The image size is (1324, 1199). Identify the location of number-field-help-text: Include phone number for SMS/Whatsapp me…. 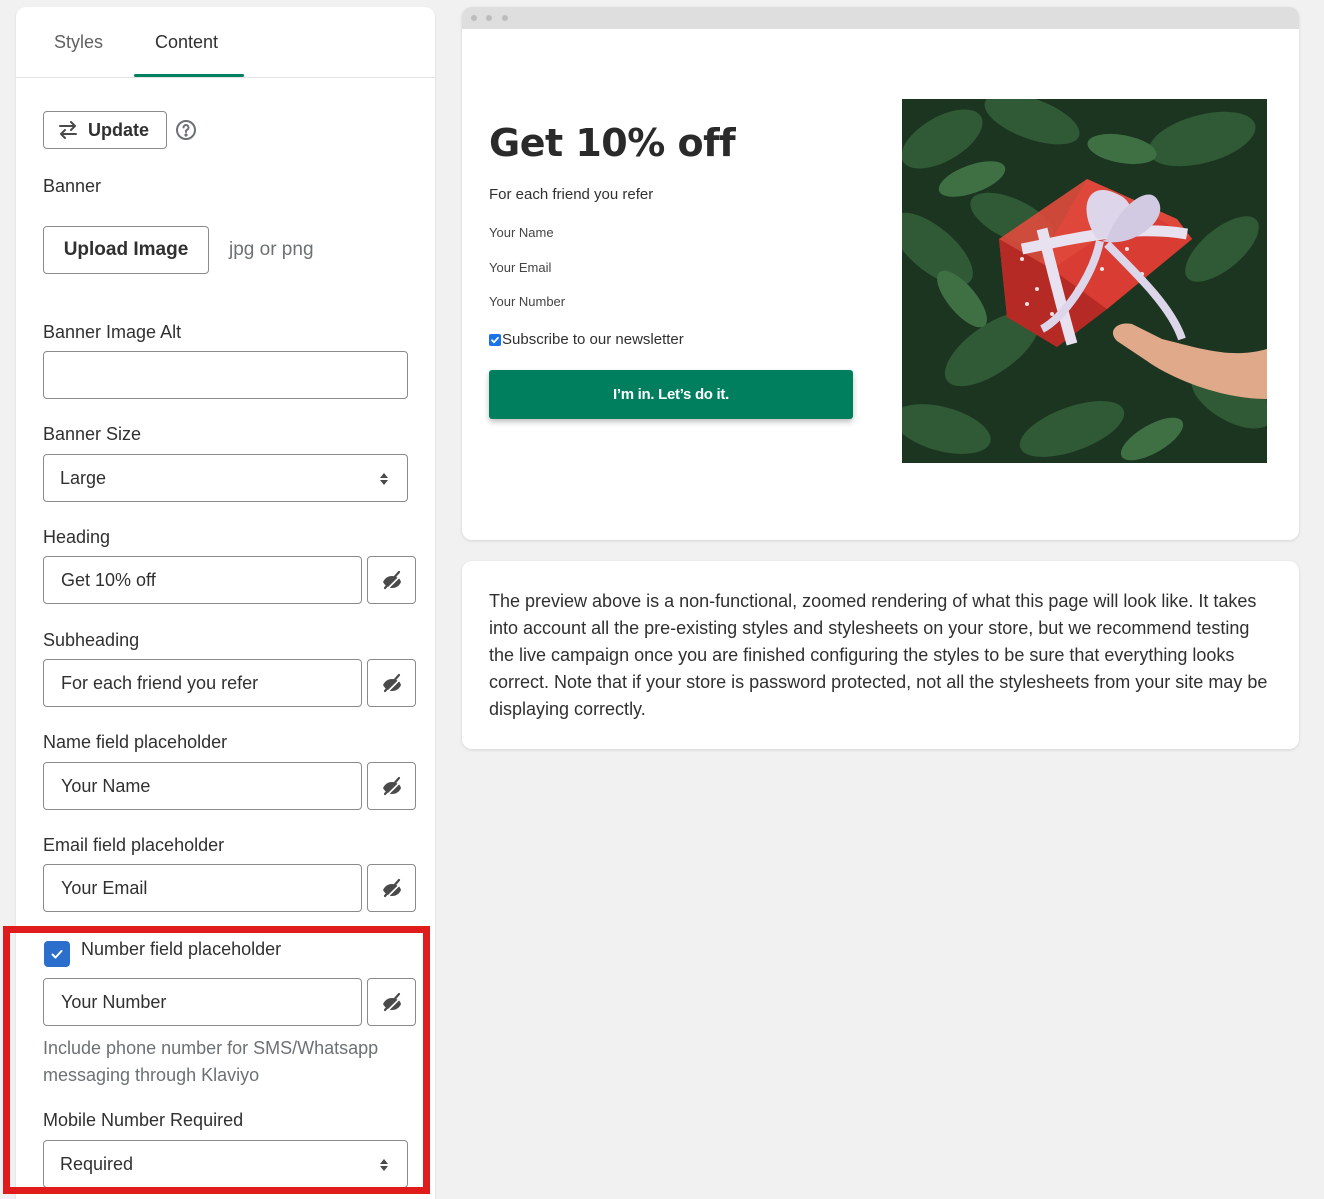
(211, 1061).